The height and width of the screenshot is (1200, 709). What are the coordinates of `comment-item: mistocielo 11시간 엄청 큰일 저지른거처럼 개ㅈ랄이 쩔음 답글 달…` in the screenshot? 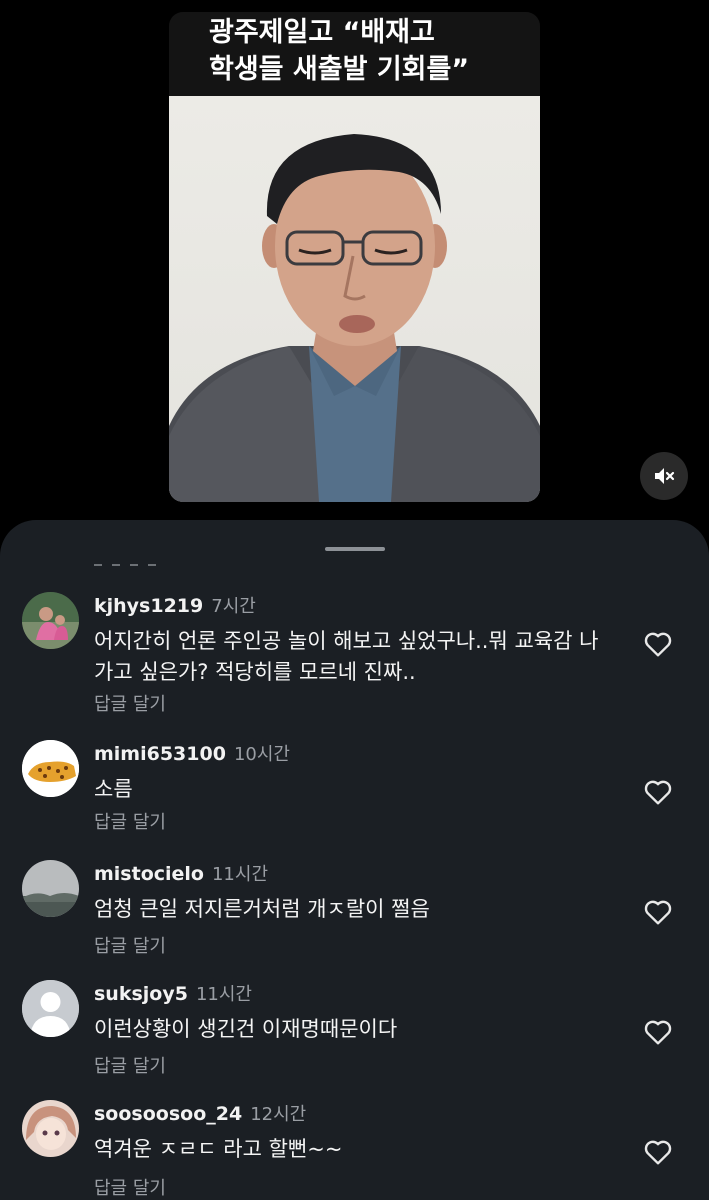 It's located at (354, 919).